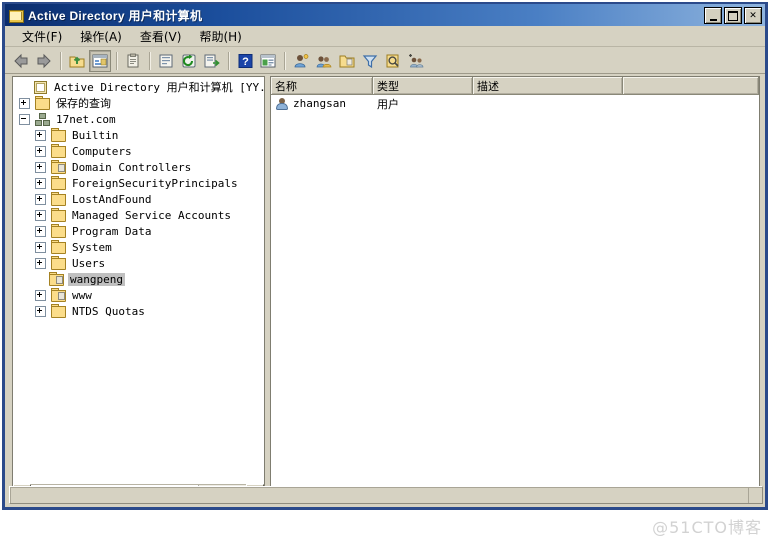  What do you see at coordinates (138, 167) in the screenshot?
I see `tree-item-domain-controllers: Domain Controllers` at bounding box center [138, 167].